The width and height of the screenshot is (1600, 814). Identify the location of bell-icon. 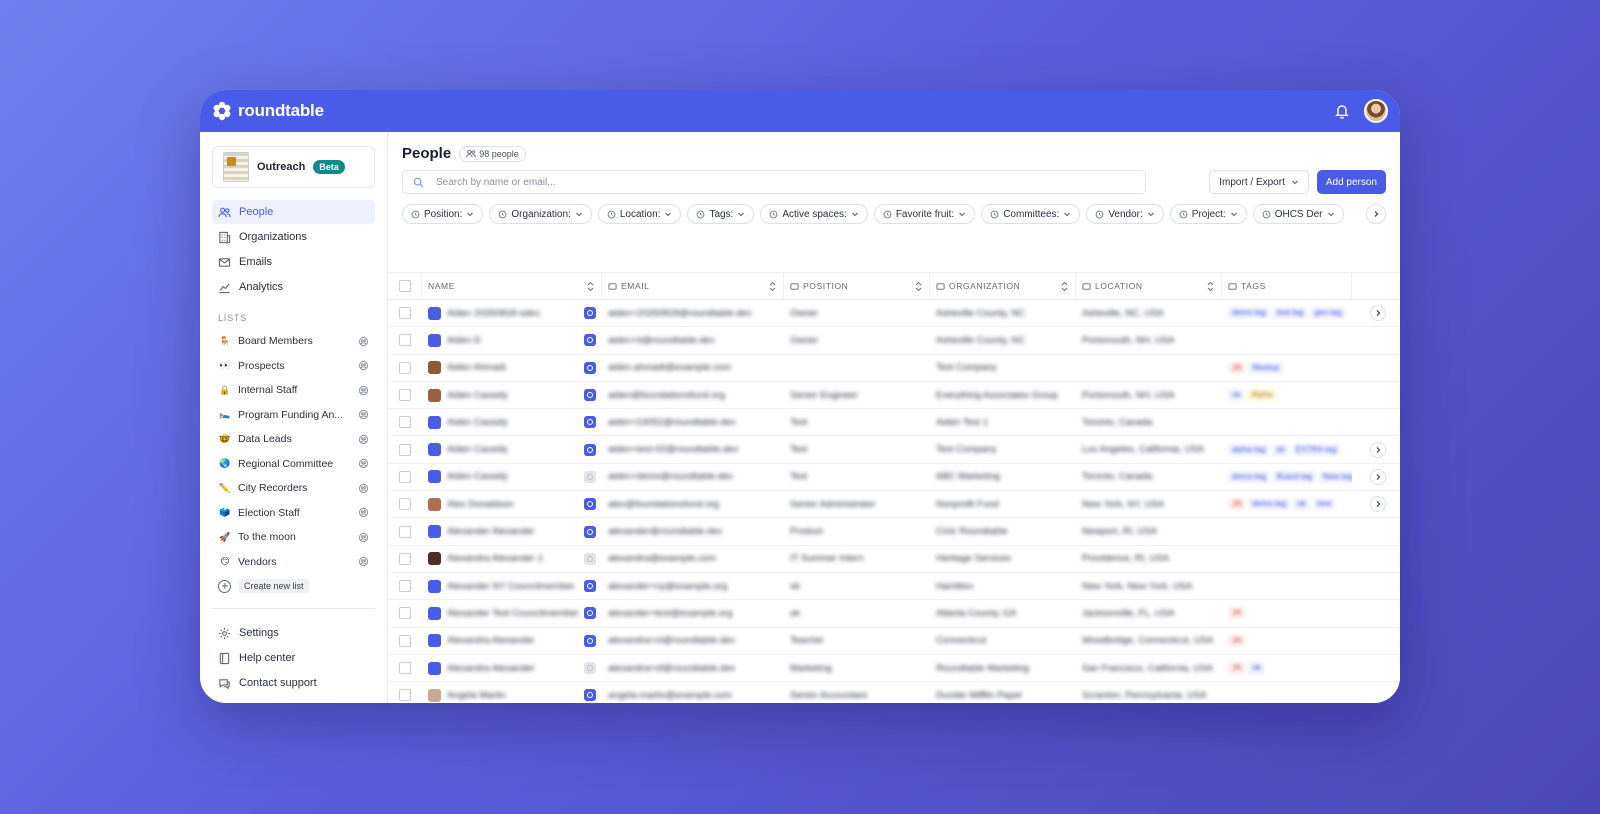
(1342, 111).